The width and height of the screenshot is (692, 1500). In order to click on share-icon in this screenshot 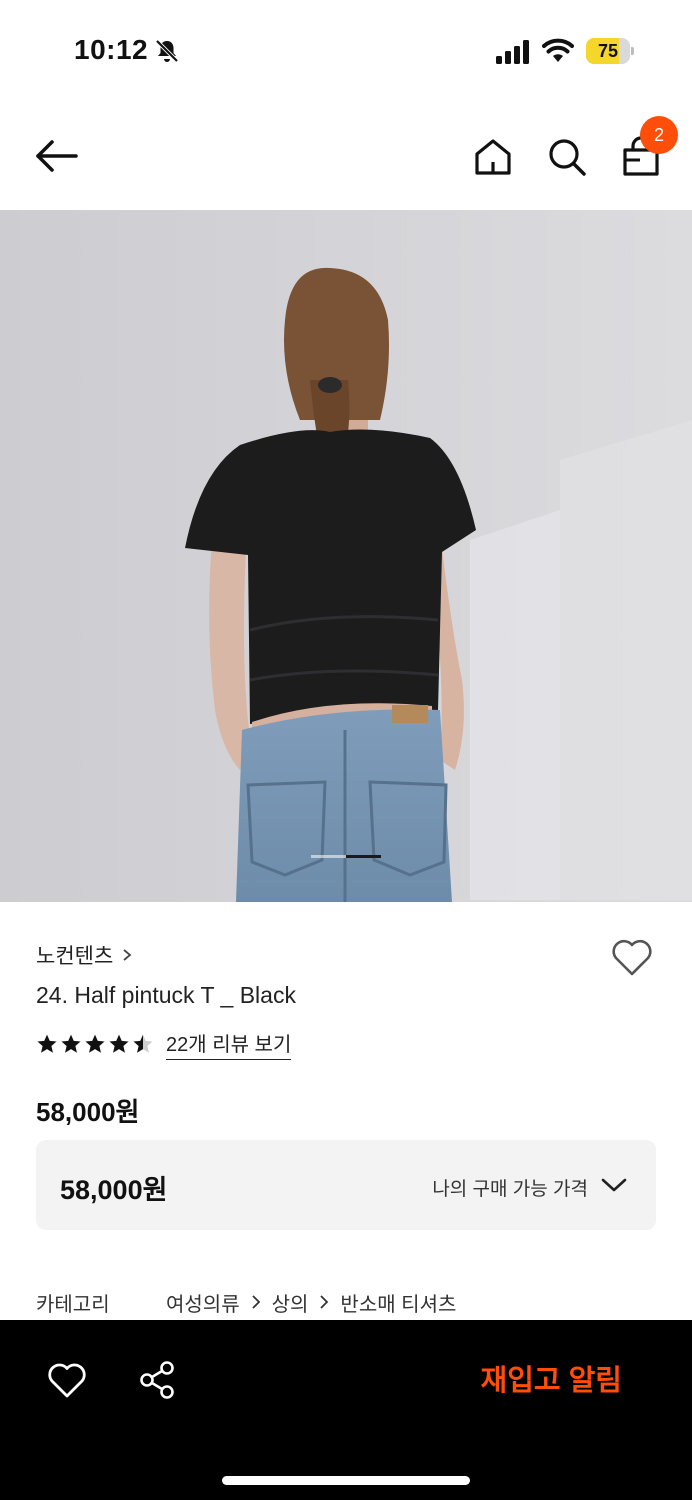, I will do `click(157, 1380)`.